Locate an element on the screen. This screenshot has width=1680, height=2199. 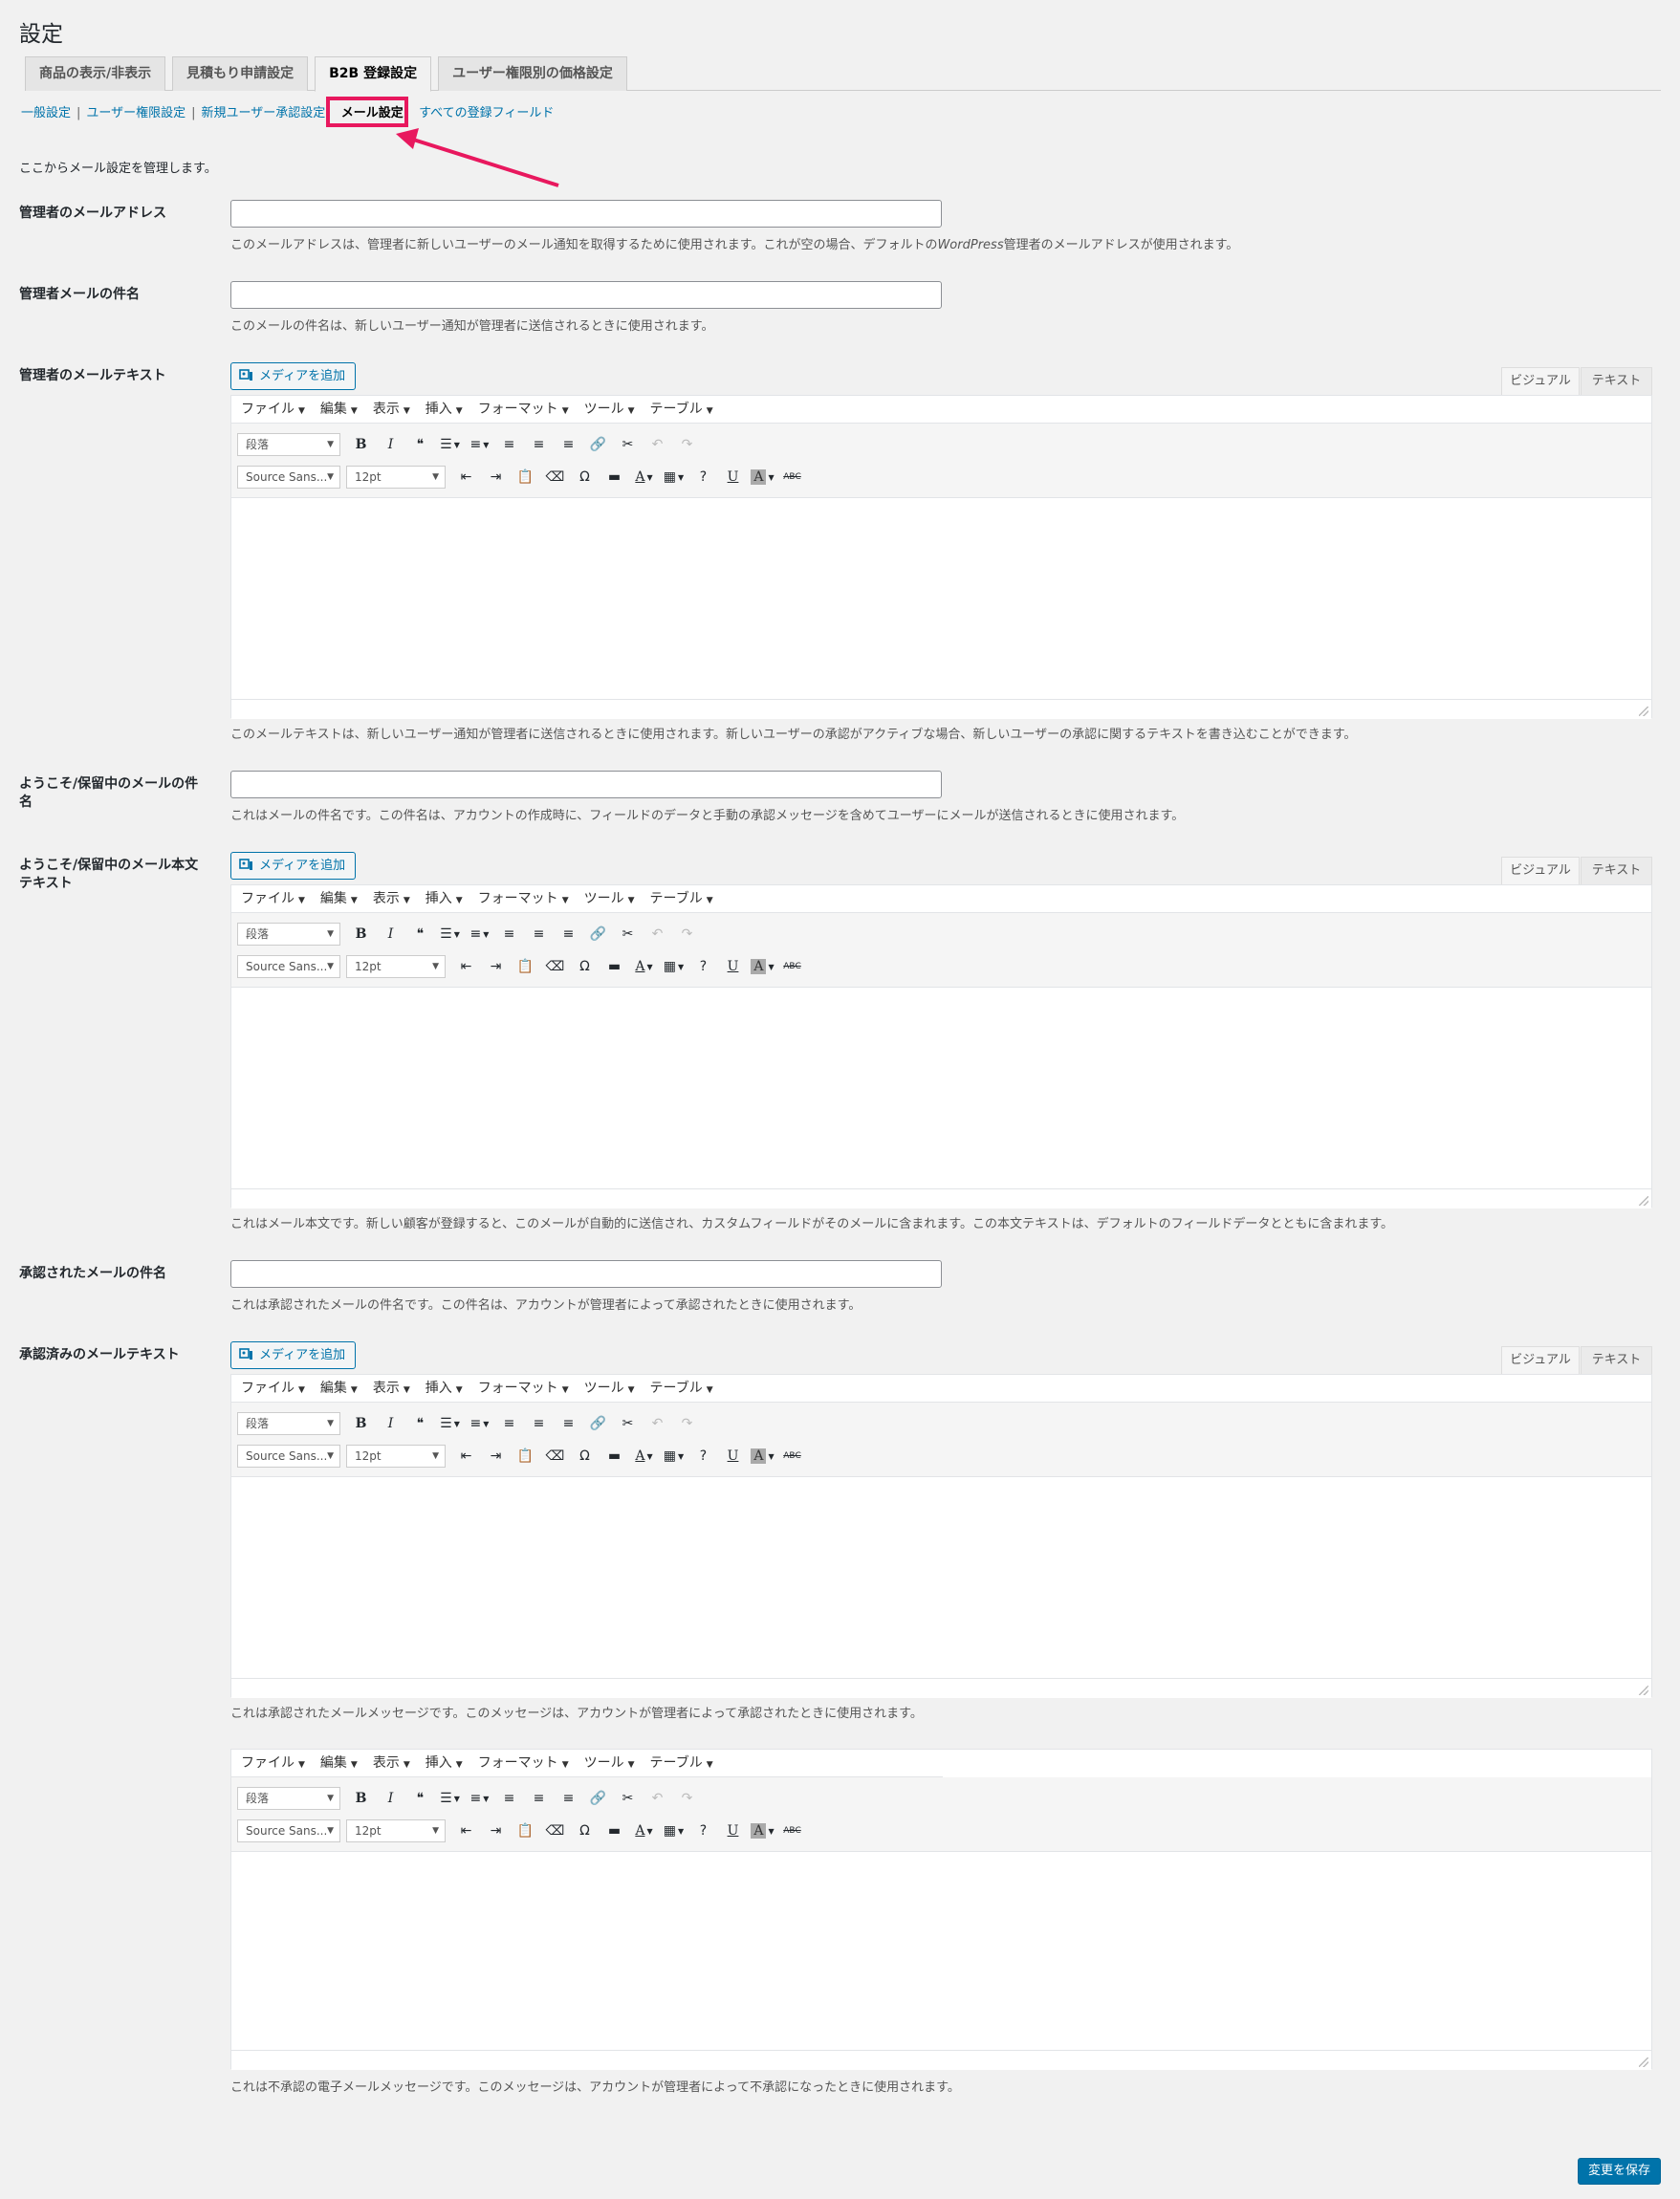
numbered-list-icon: ≡ ▼ is located at coordinates (480, 1798).